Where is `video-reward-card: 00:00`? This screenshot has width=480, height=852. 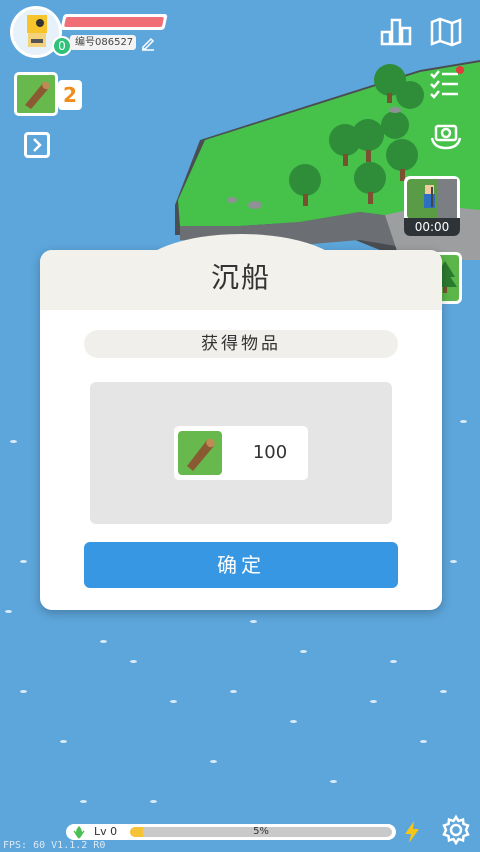
video-reward-card: 00:00 is located at coordinates (432, 206).